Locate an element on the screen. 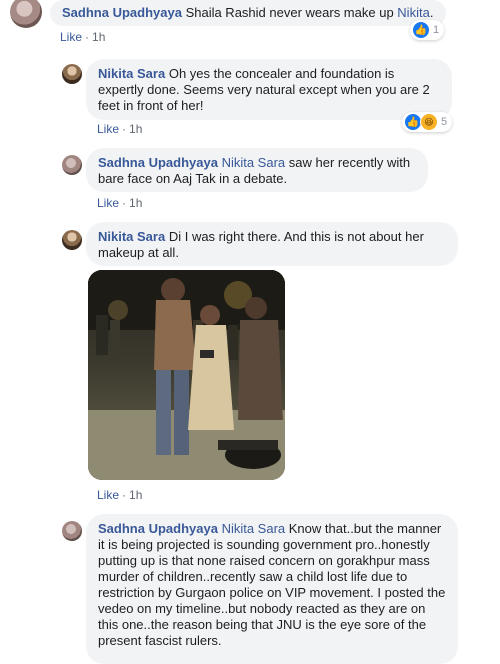 Image resolution: width=500 pixels, height=664 pixels. photo-image is located at coordinates (186, 375).